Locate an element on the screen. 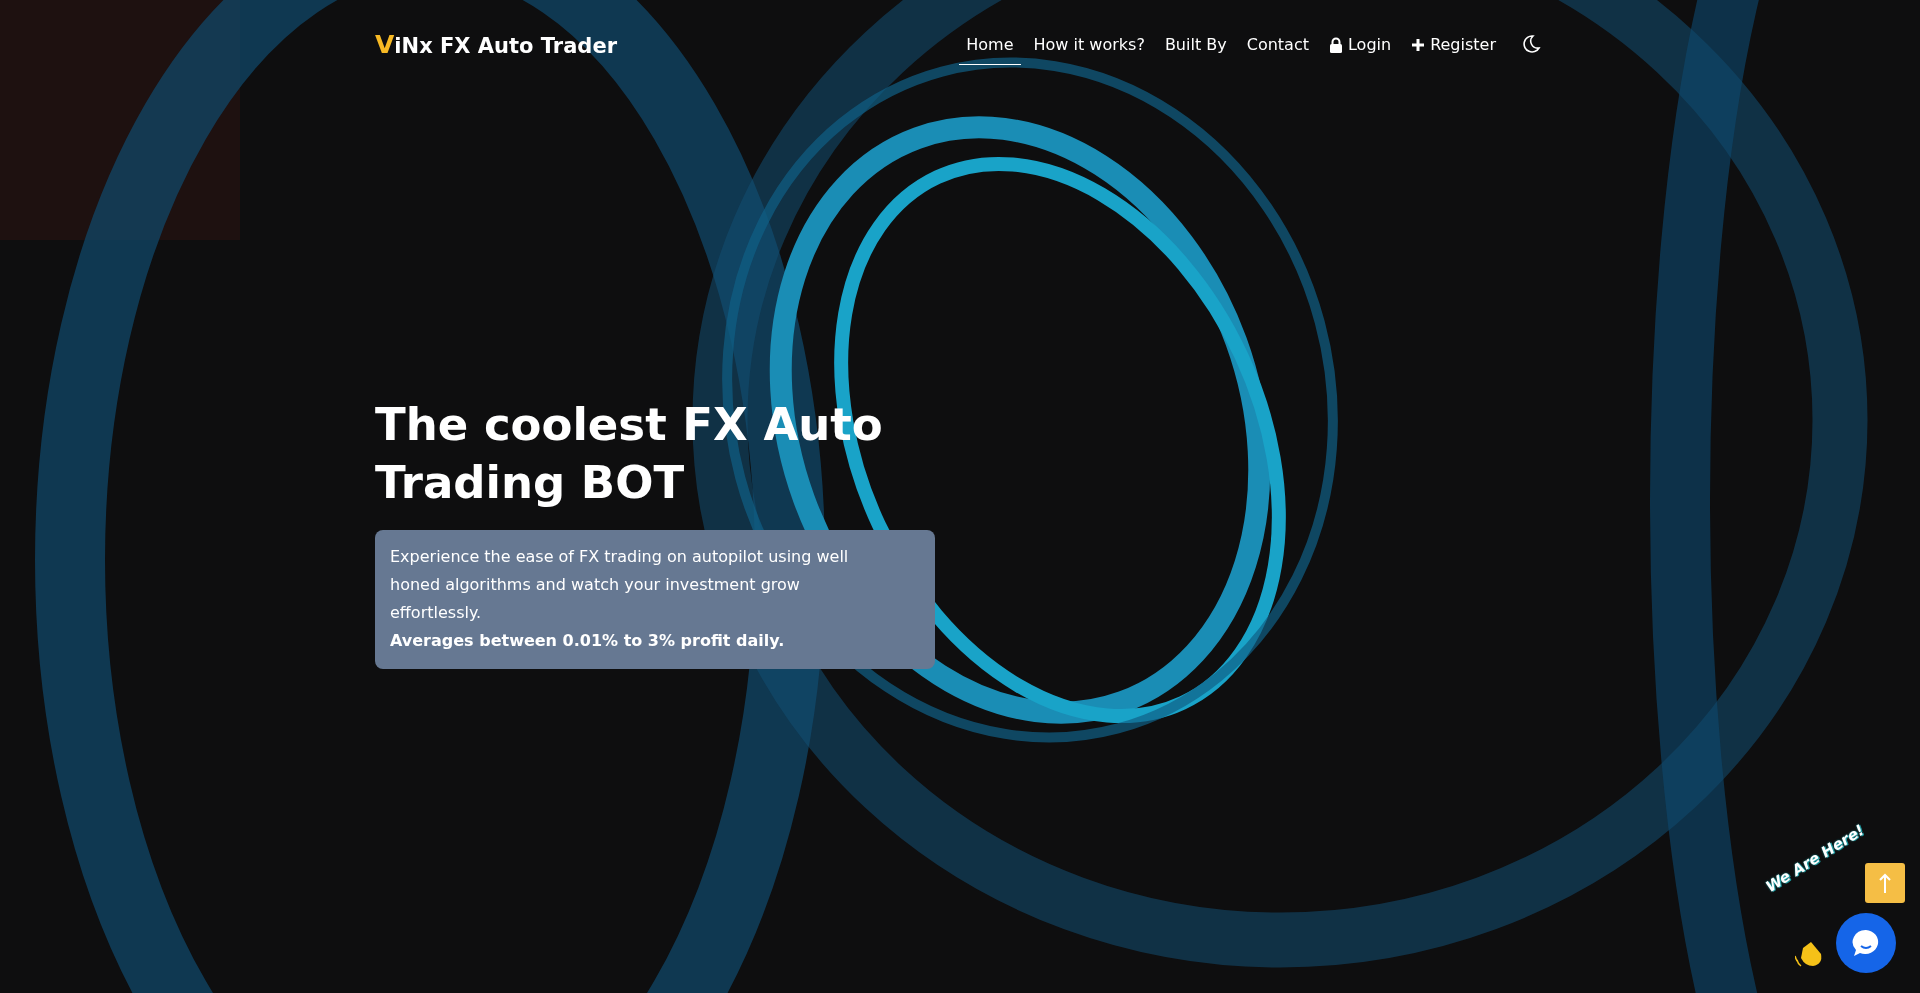 The width and height of the screenshot is (1920, 993). plus-icon is located at coordinates (1418, 44).